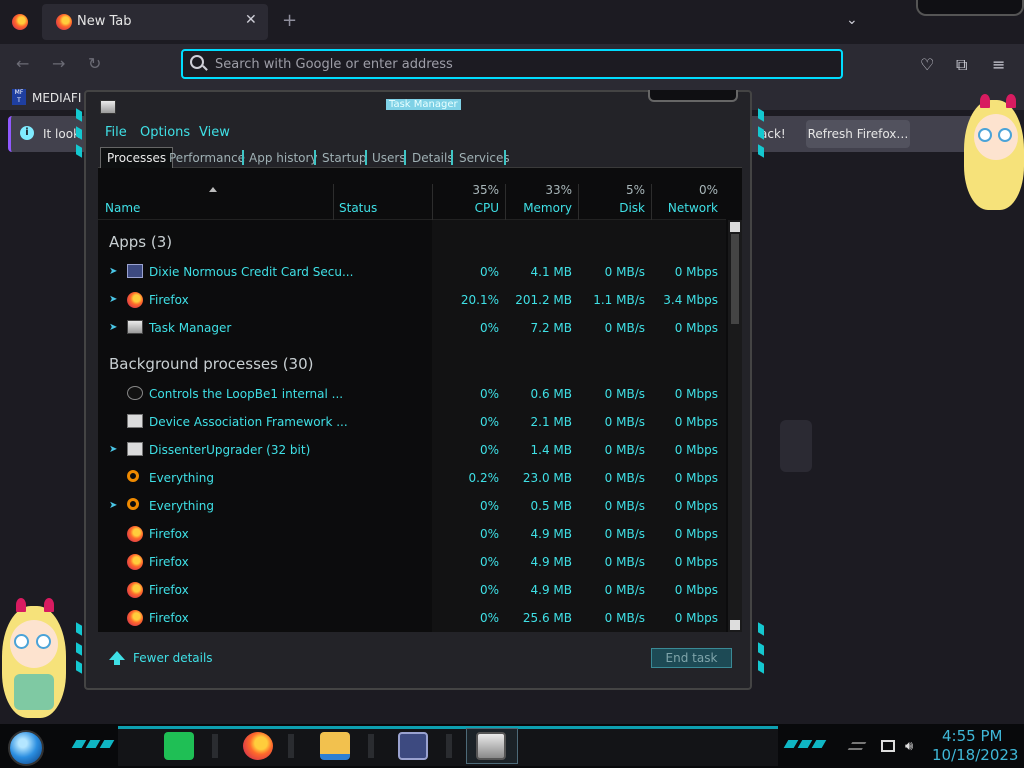 This screenshot has height=768, width=1024. I want to click on disk-total-percent: 5%, so click(635, 190).